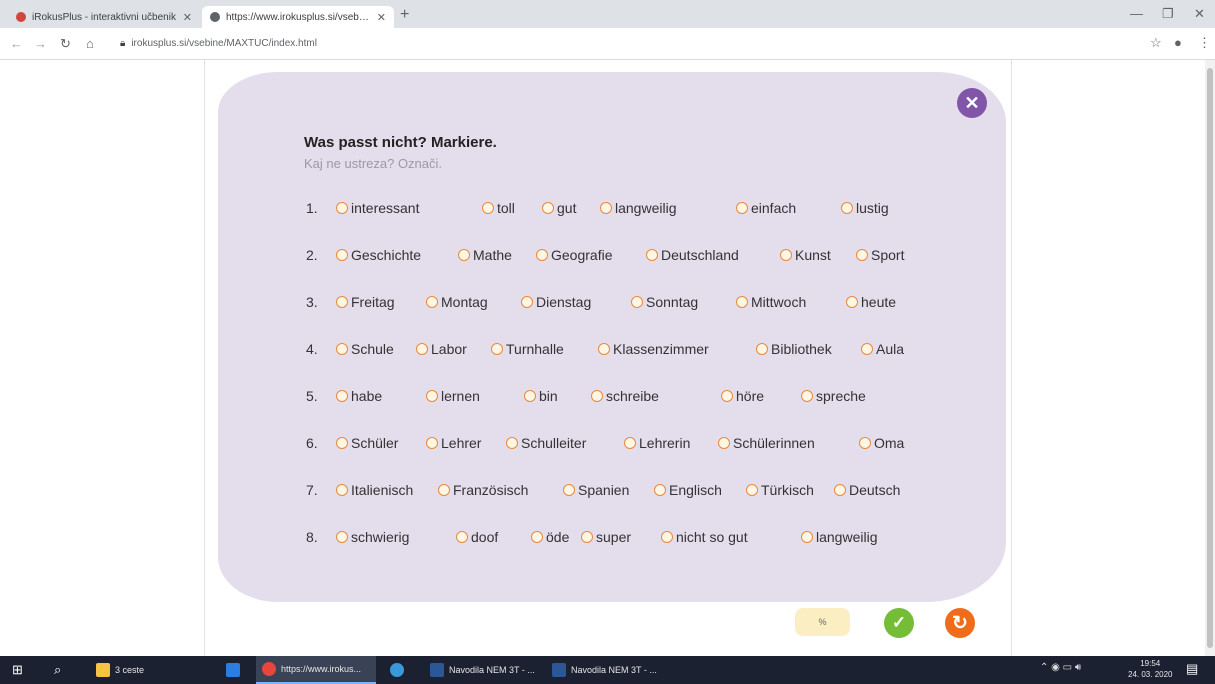 Image resolution: width=1215 pixels, height=684 pixels. What do you see at coordinates (865, 208) in the screenshot?
I see `answer-option: lustig` at bounding box center [865, 208].